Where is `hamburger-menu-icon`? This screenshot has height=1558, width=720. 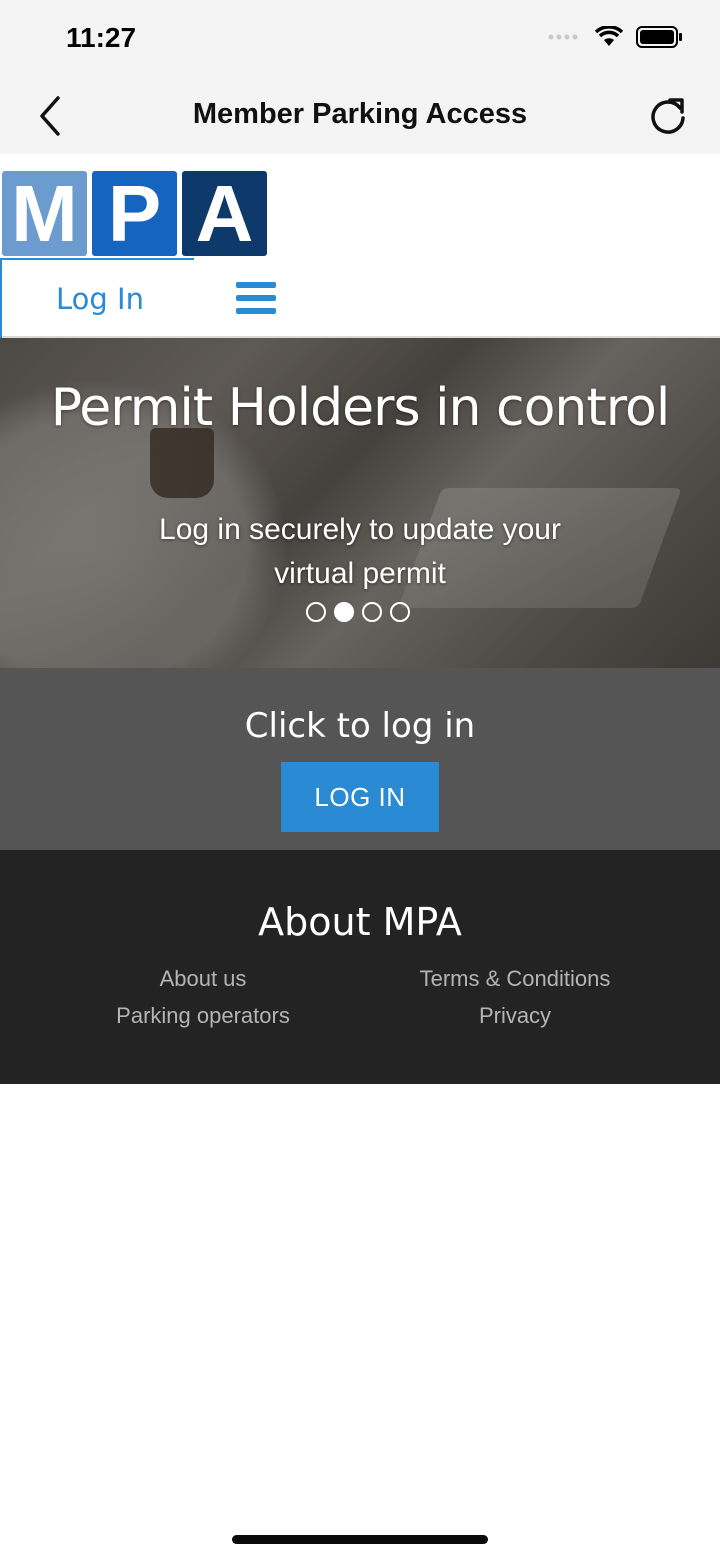 hamburger-menu-icon is located at coordinates (256, 299).